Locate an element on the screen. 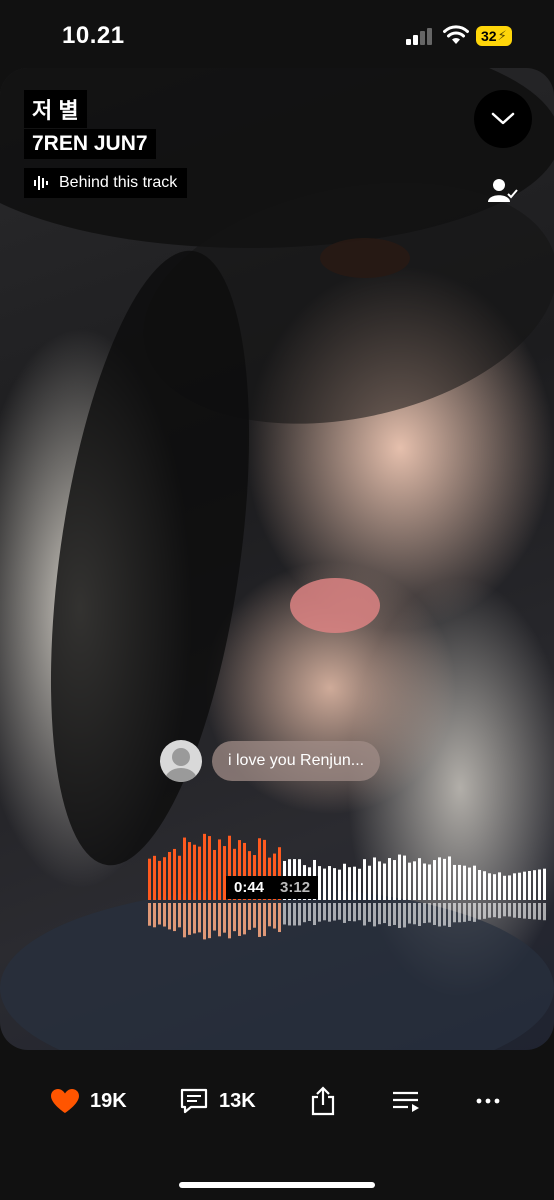  battery-icon: 32 ⚡ is located at coordinates (494, 36).